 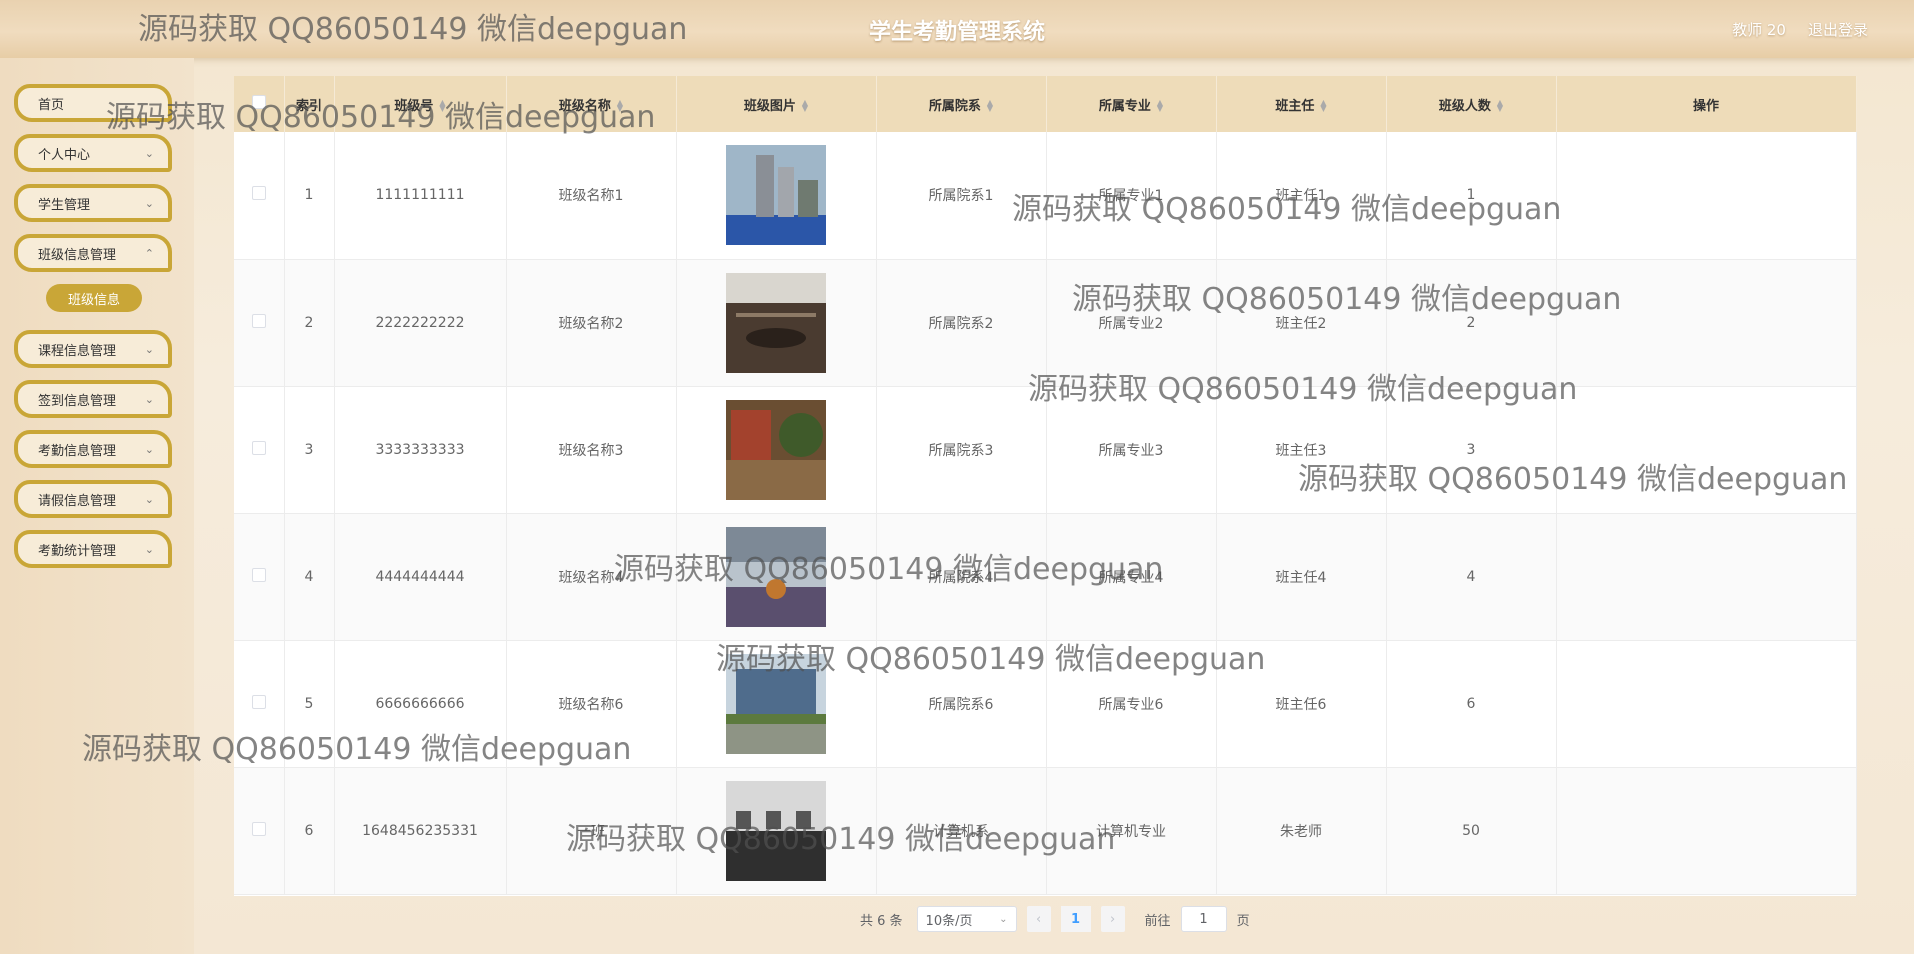 What do you see at coordinates (77, 501) in the screenshot?
I see `sidebar-item-label: 请假信息管理` at bounding box center [77, 501].